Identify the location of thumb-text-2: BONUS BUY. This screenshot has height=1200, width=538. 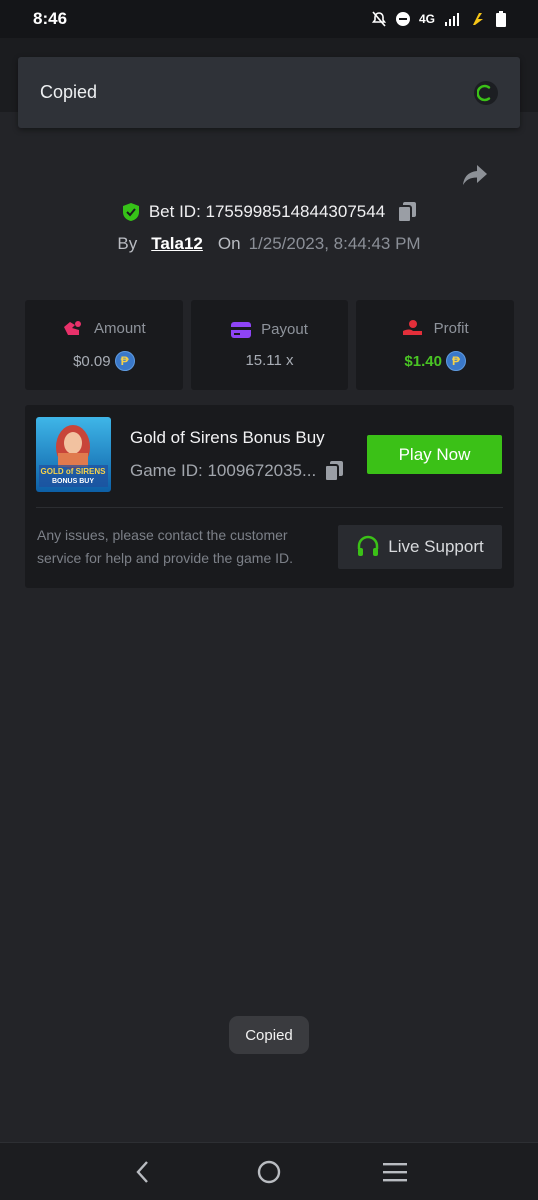
(73, 481).